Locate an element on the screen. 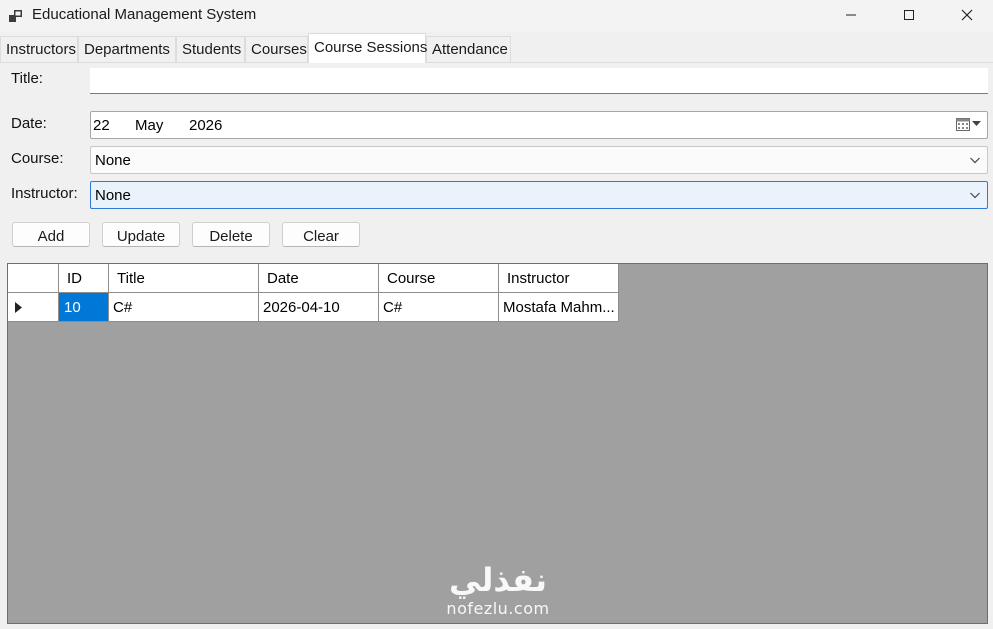 This screenshot has height=629, width=993. date-month: May is located at coordinates (149, 125).